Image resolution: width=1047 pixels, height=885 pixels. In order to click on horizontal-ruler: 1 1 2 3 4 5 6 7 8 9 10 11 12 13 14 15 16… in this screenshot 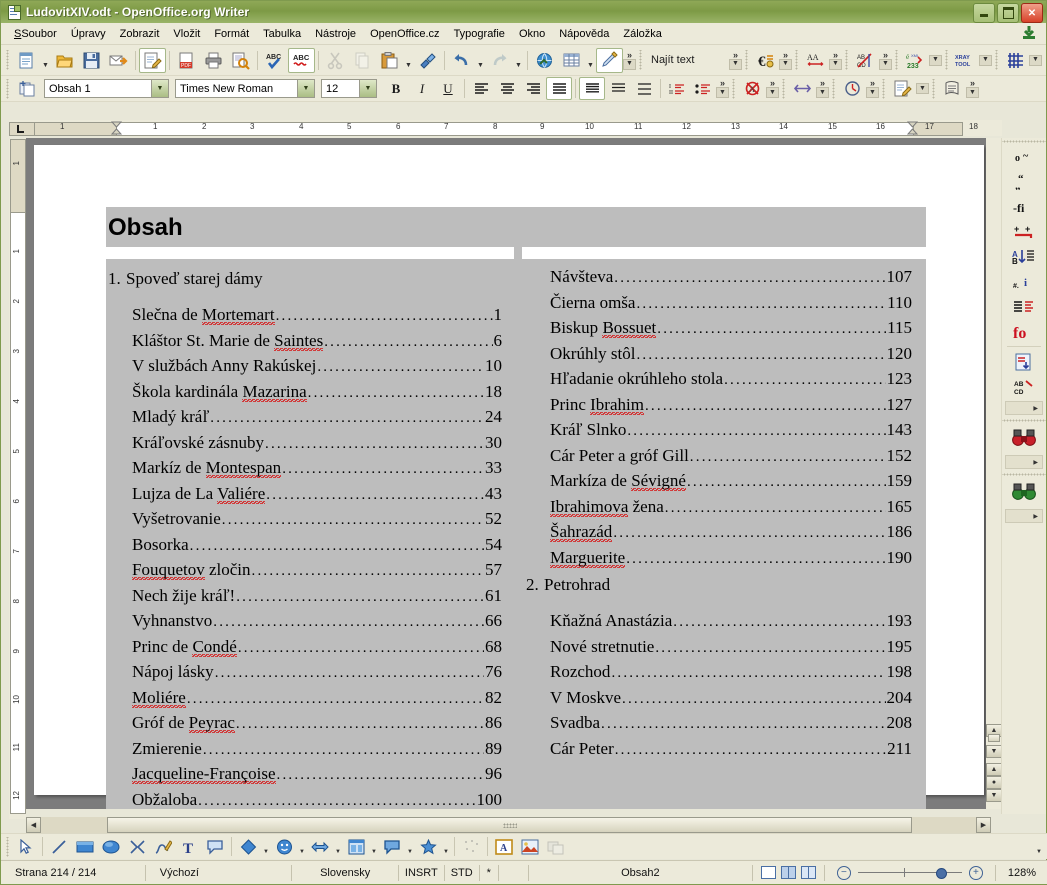, I will do `click(505, 128)`.